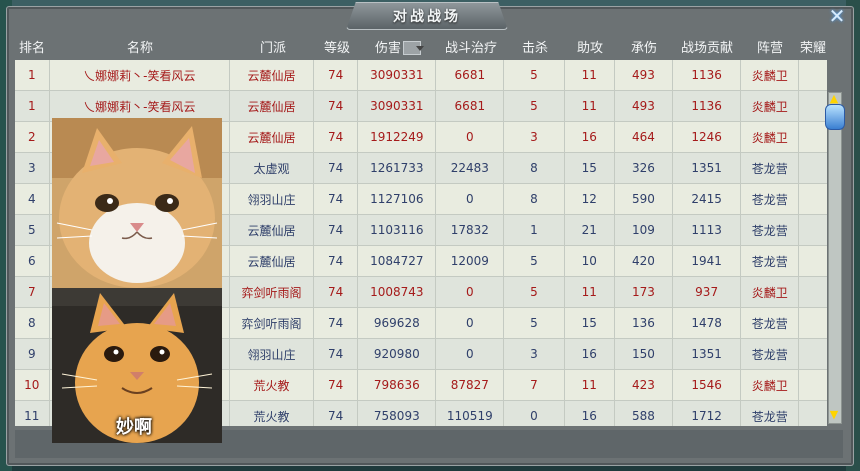  What do you see at coordinates (707, 413) in the screenshot?
I see `cell-contrib: 1712` at bounding box center [707, 413].